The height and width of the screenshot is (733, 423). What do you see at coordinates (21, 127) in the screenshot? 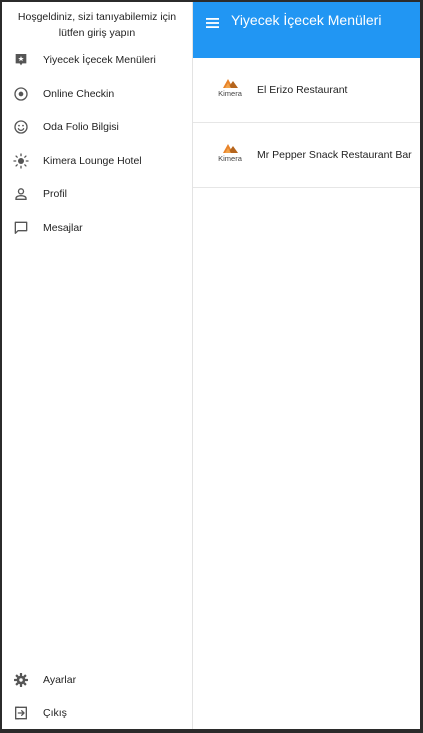
I see `smiley-icon` at bounding box center [21, 127].